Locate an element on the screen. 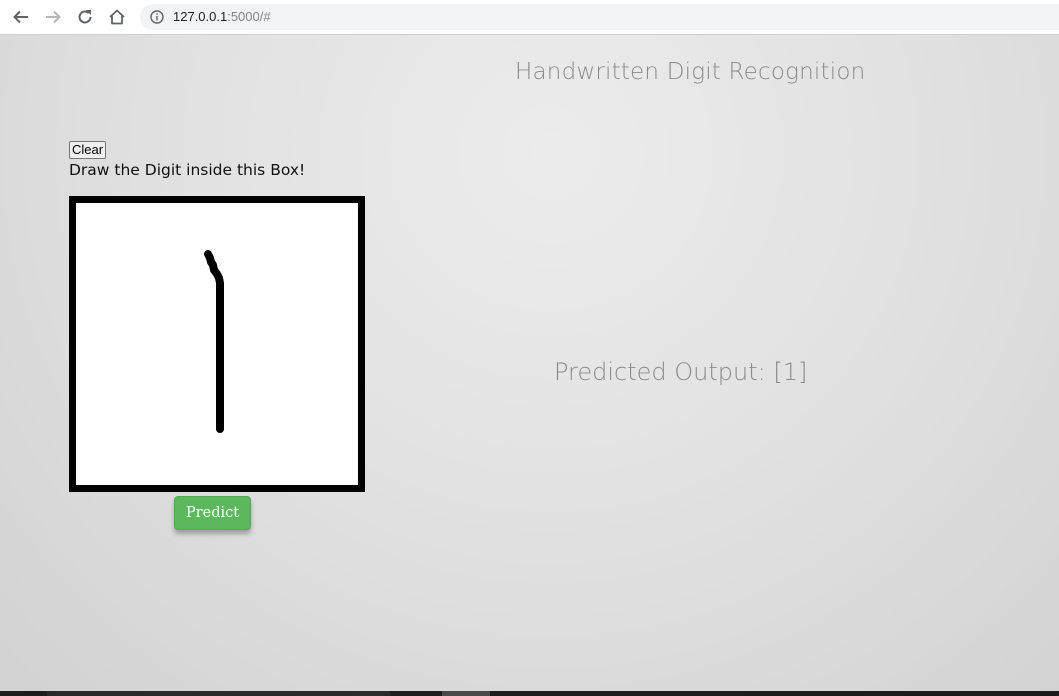 The height and width of the screenshot is (696, 1059). home-icon is located at coordinates (117, 17).